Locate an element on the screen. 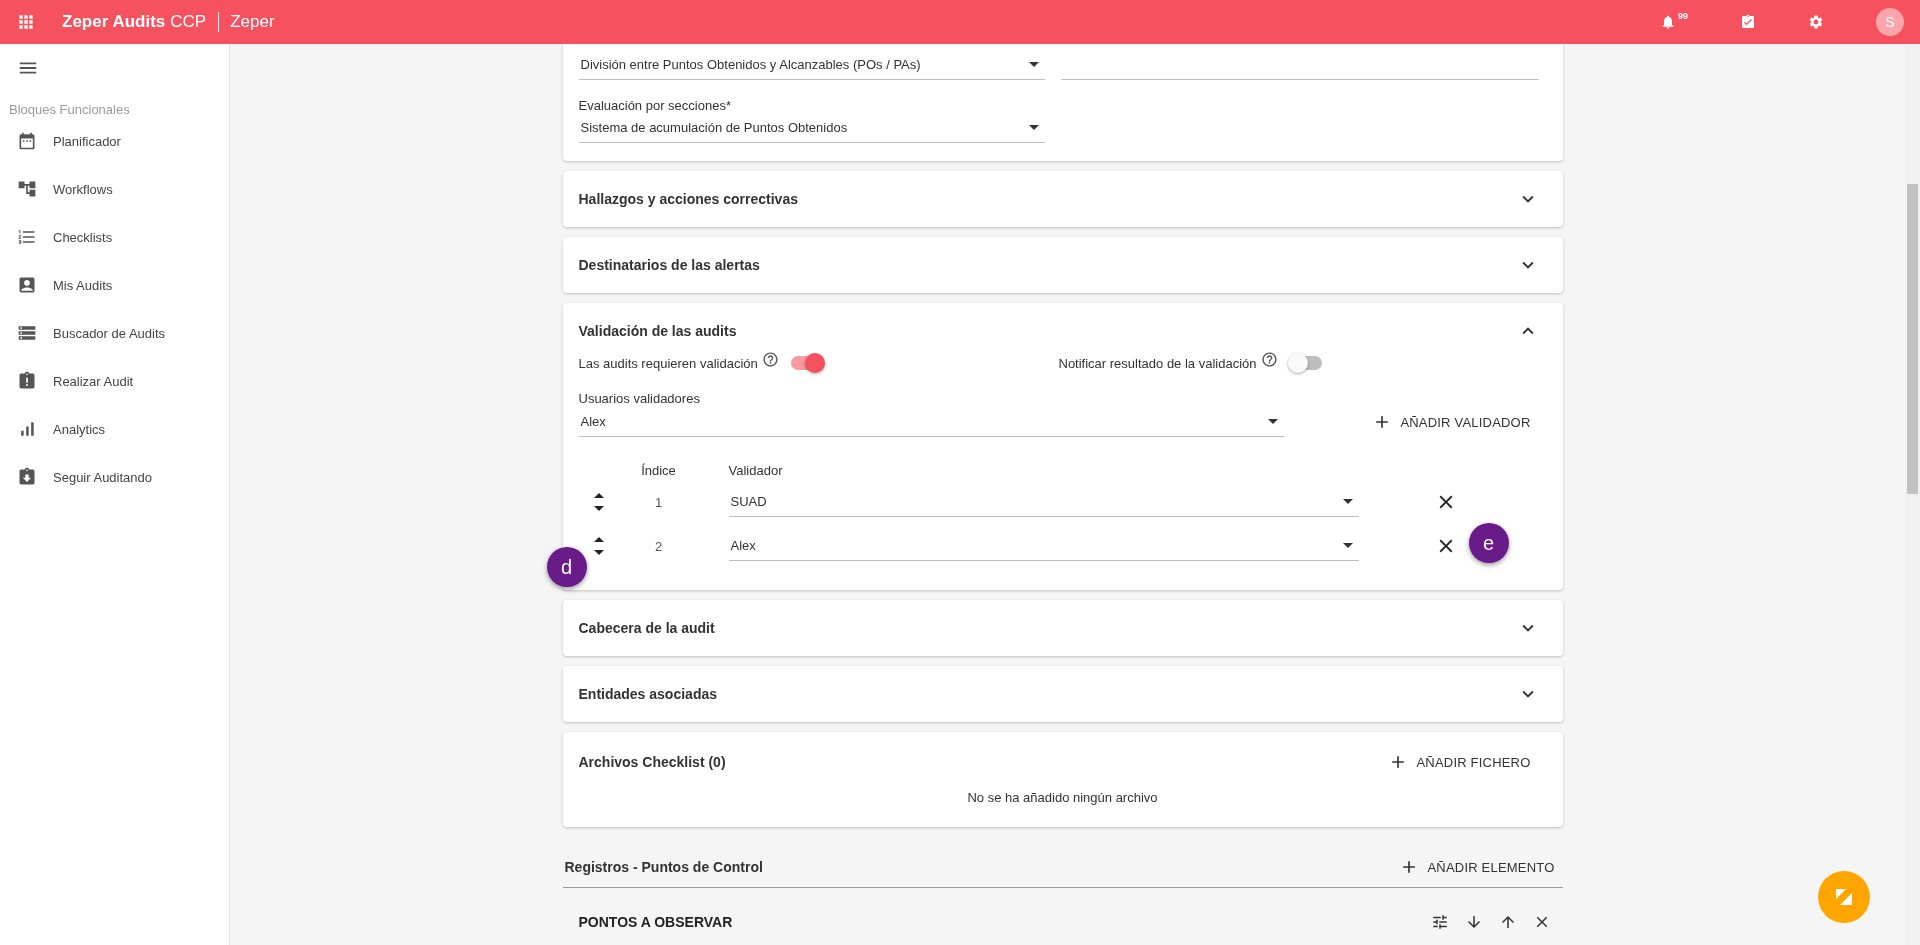  list-title: Registros - Puntos de Control is located at coordinates (663, 867).